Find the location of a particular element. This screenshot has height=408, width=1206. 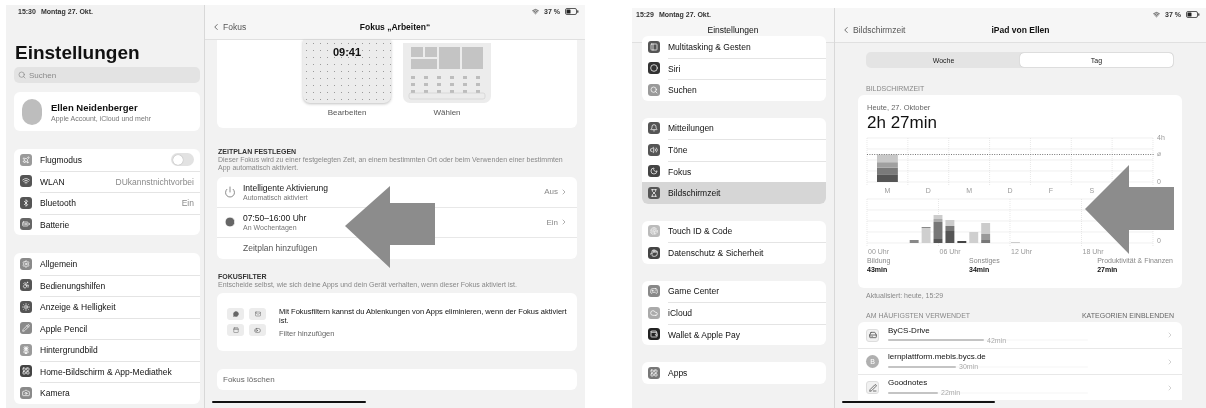

calendar-icon is located at coordinates (235, 330).